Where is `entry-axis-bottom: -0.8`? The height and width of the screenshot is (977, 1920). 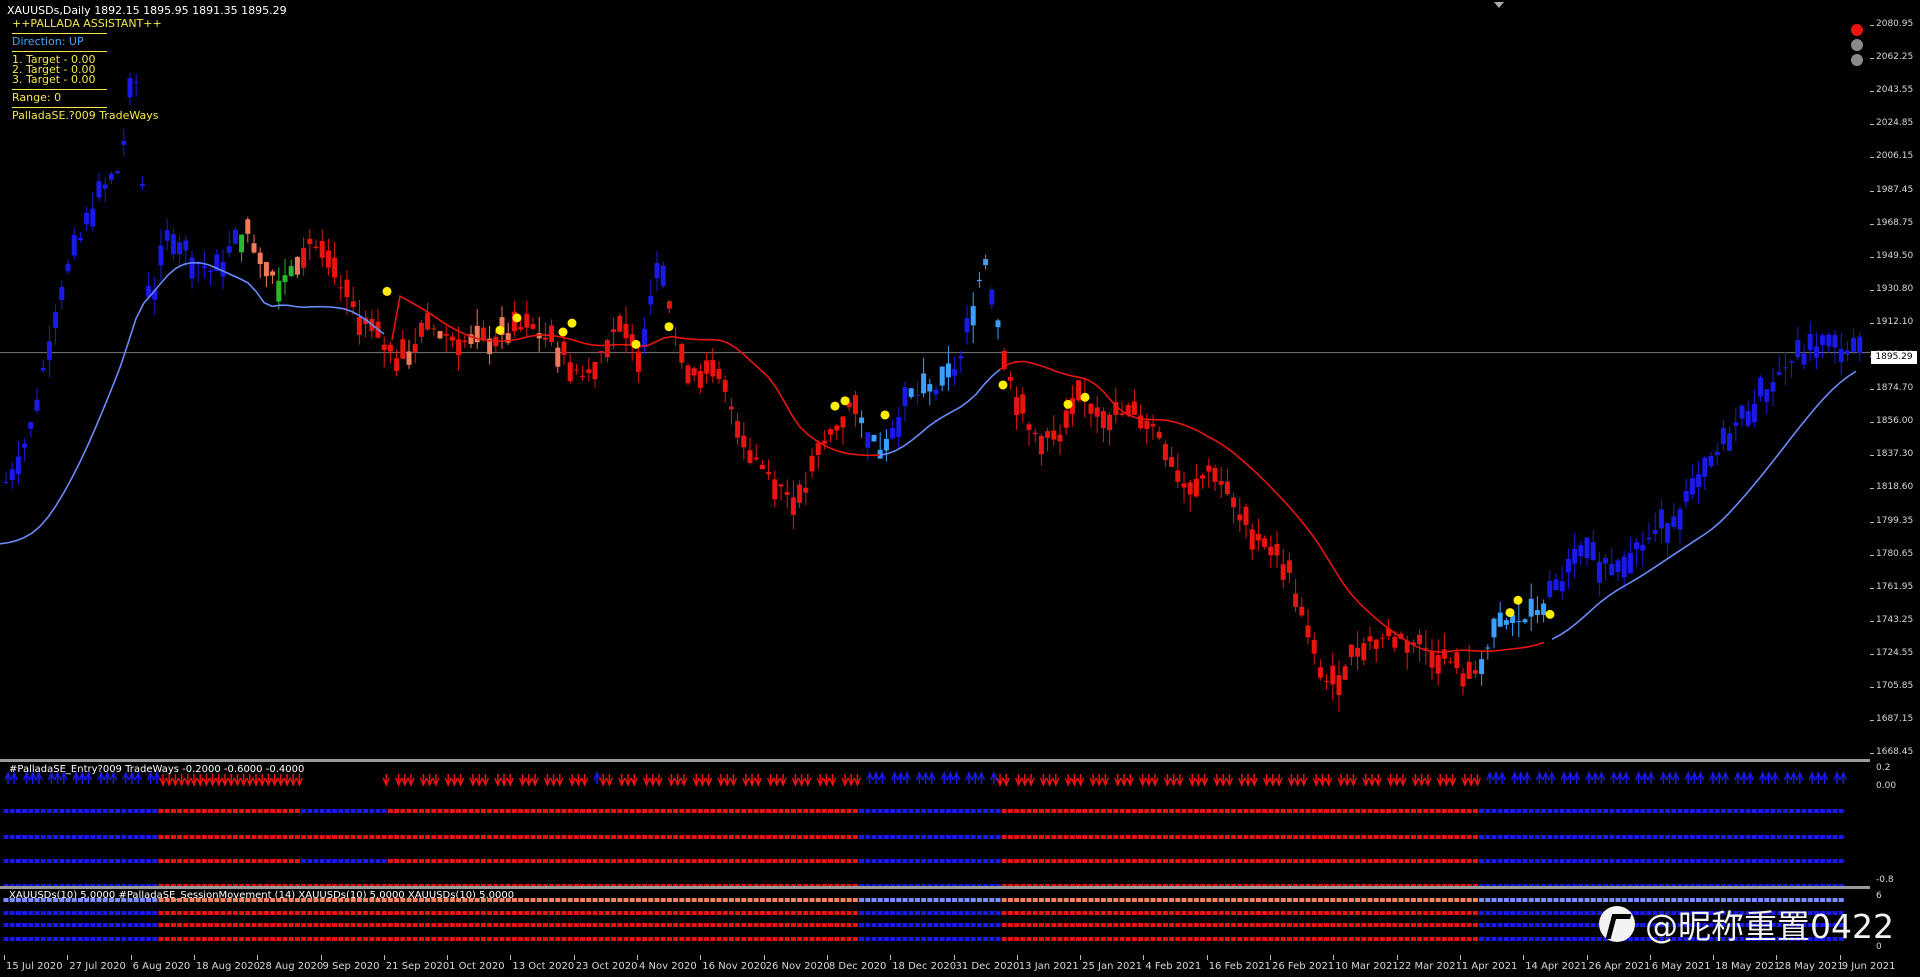 entry-axis-bottom: -0.8 is located at coordinates (1885, 880).